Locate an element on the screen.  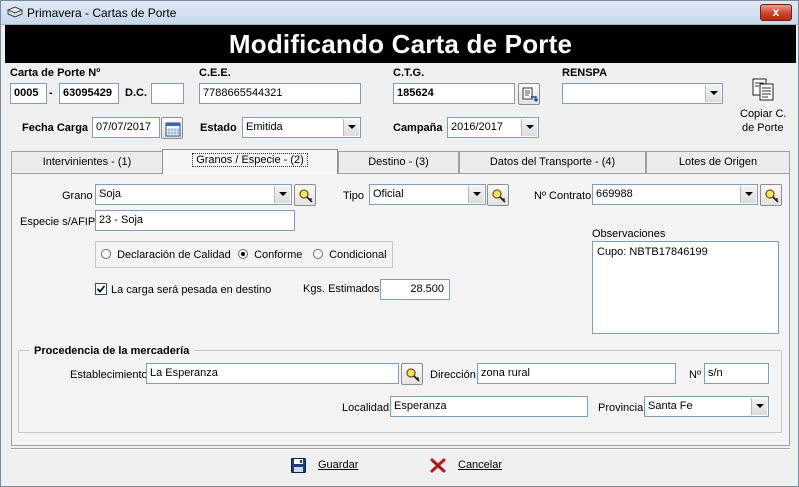
radio-label: Conforme is located at coordinates (278, 255).